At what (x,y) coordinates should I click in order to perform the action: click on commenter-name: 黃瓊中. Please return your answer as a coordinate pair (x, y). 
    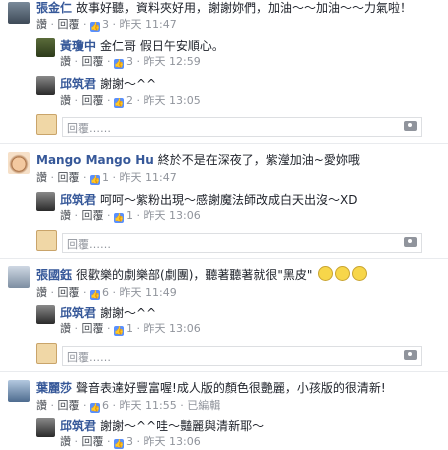
    Looking at the image, I should click on (78, 46).